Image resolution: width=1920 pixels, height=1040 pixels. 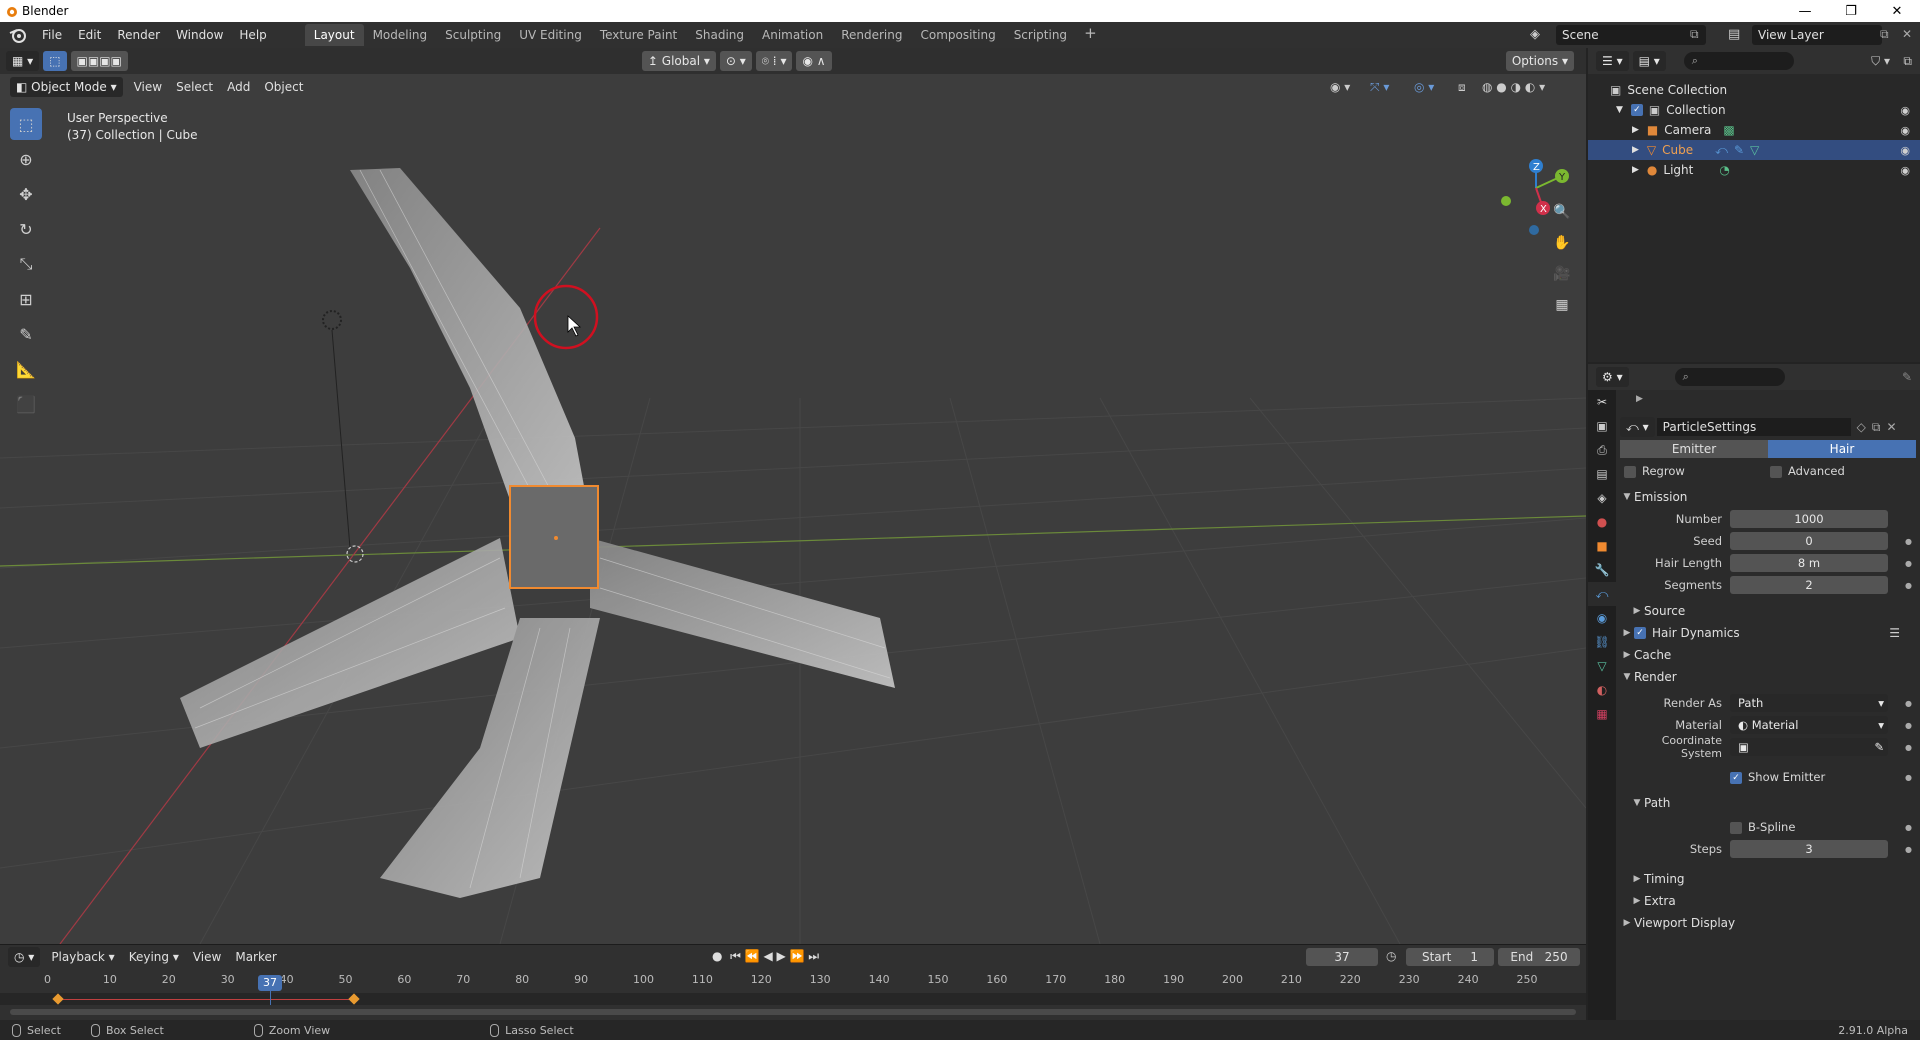 What do you see at coordinates (1768, 611) in the screenshot?
I see `source-subpanel-header: ▶ Source` at bounding box center [1768, 611].